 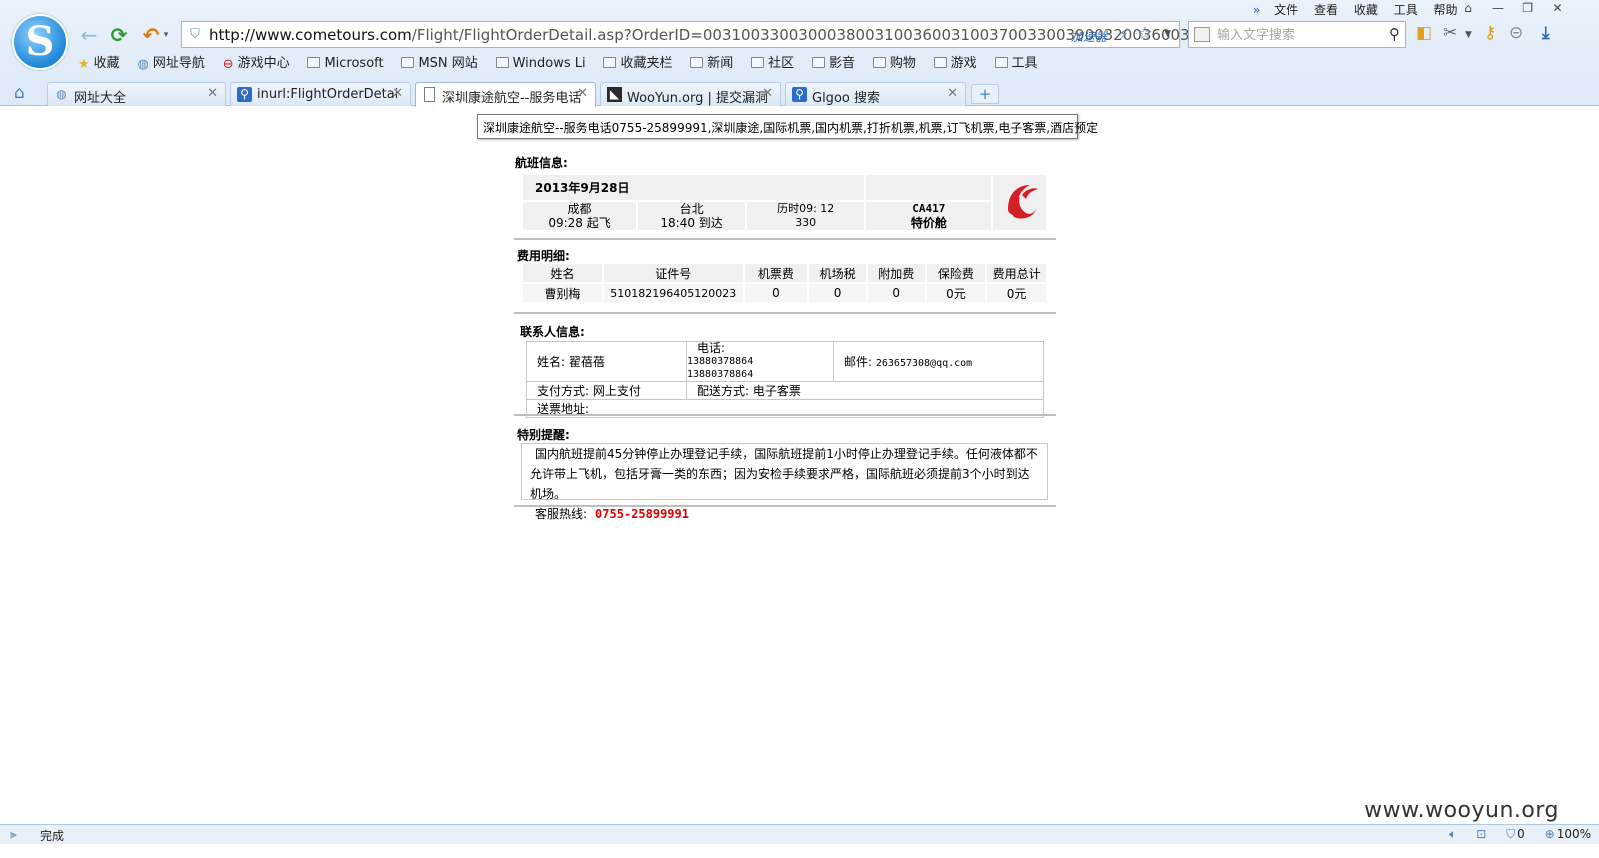 What do you see at coordinates (1468, 35) in the screenshot?
I see `scissors-dropdown-icon: ▼` at bounding box center [1468, 35].